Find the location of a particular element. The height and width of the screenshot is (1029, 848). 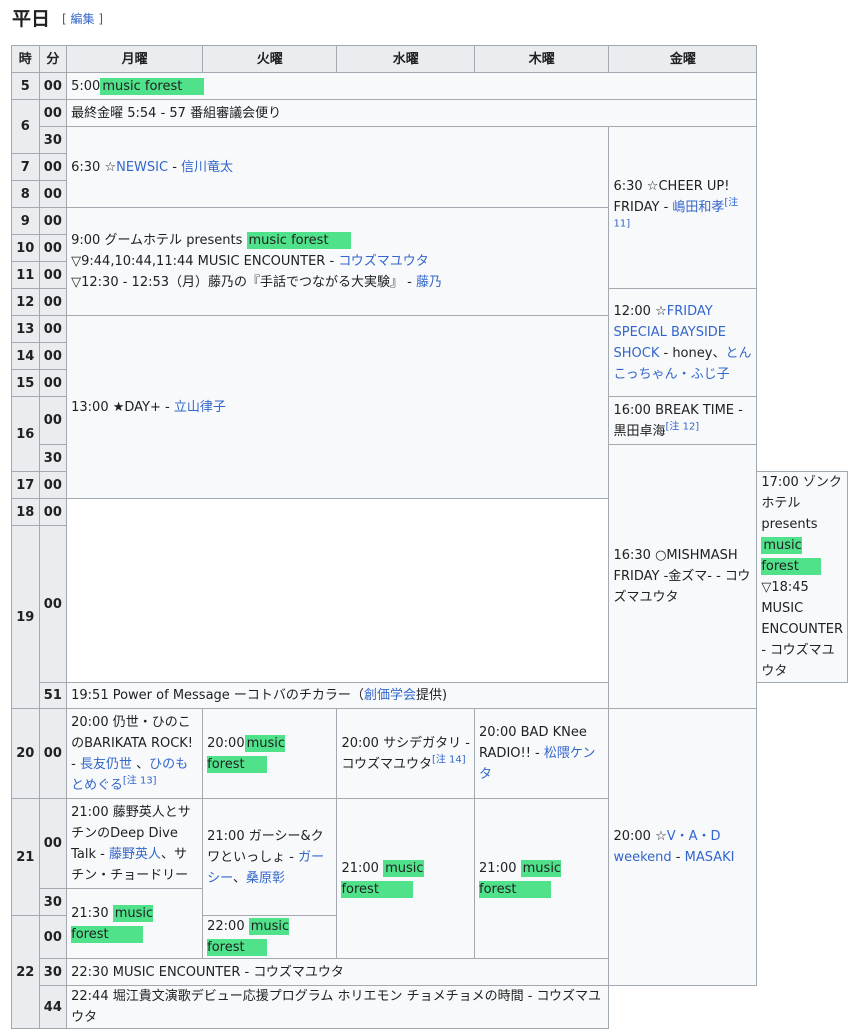

table-row: 6 00 最終金曜 5:54 - 57 番組審議会便り is located at coordinates (429, 126).